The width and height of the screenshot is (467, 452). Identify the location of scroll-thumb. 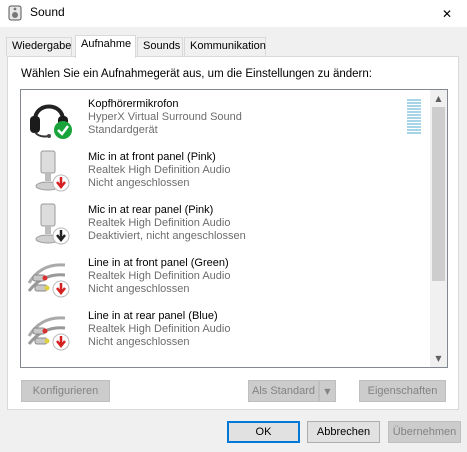
(438, 194).